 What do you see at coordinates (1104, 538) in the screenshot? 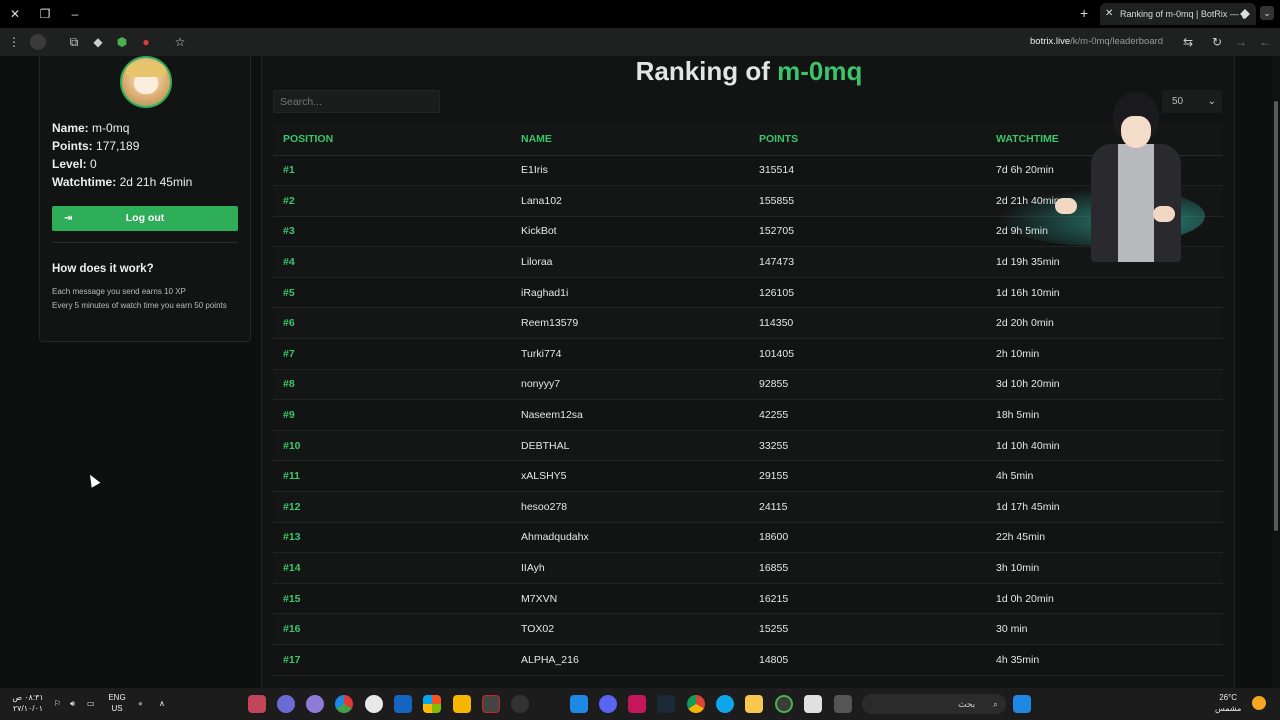
I see `row-watchtime: 22h 45min` at bounding box center [1104, 538].